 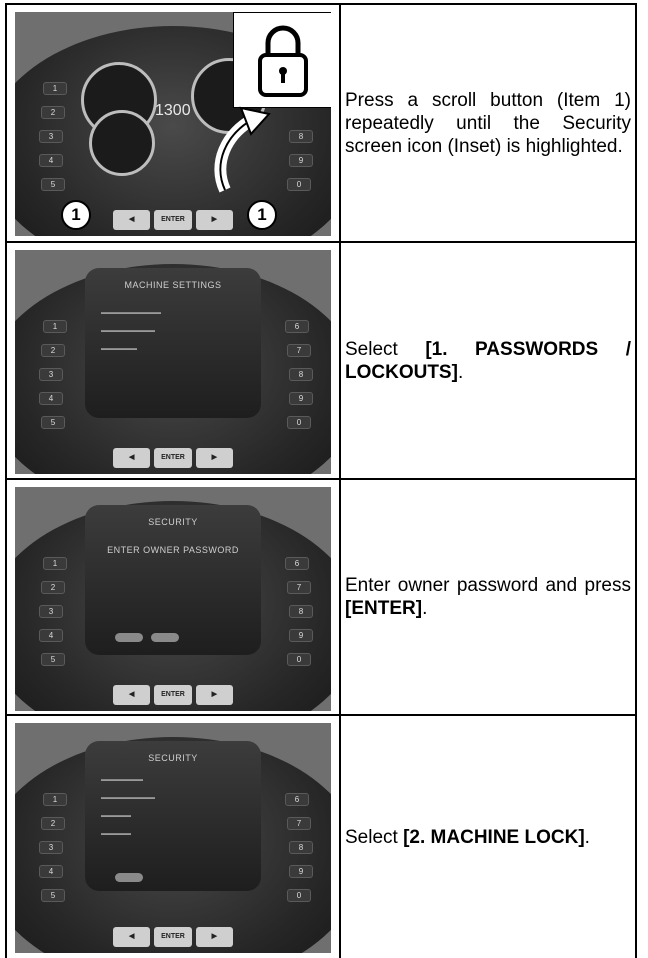 I want to click on security-menu-screen: SECURITY ▬▬▬▬▬▬▬ ▬▬▬▬▬▬▬▬▬ ▬▬▬▬▬ ▬▬▬▬▬, so click(x=173, y=816).